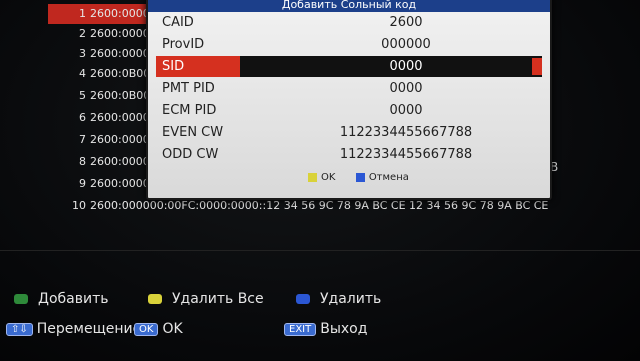  Describe the element at coordinates (349, 88) in the screenshot. I see `pmt-pid-field: PMT PID 0000` at that location.